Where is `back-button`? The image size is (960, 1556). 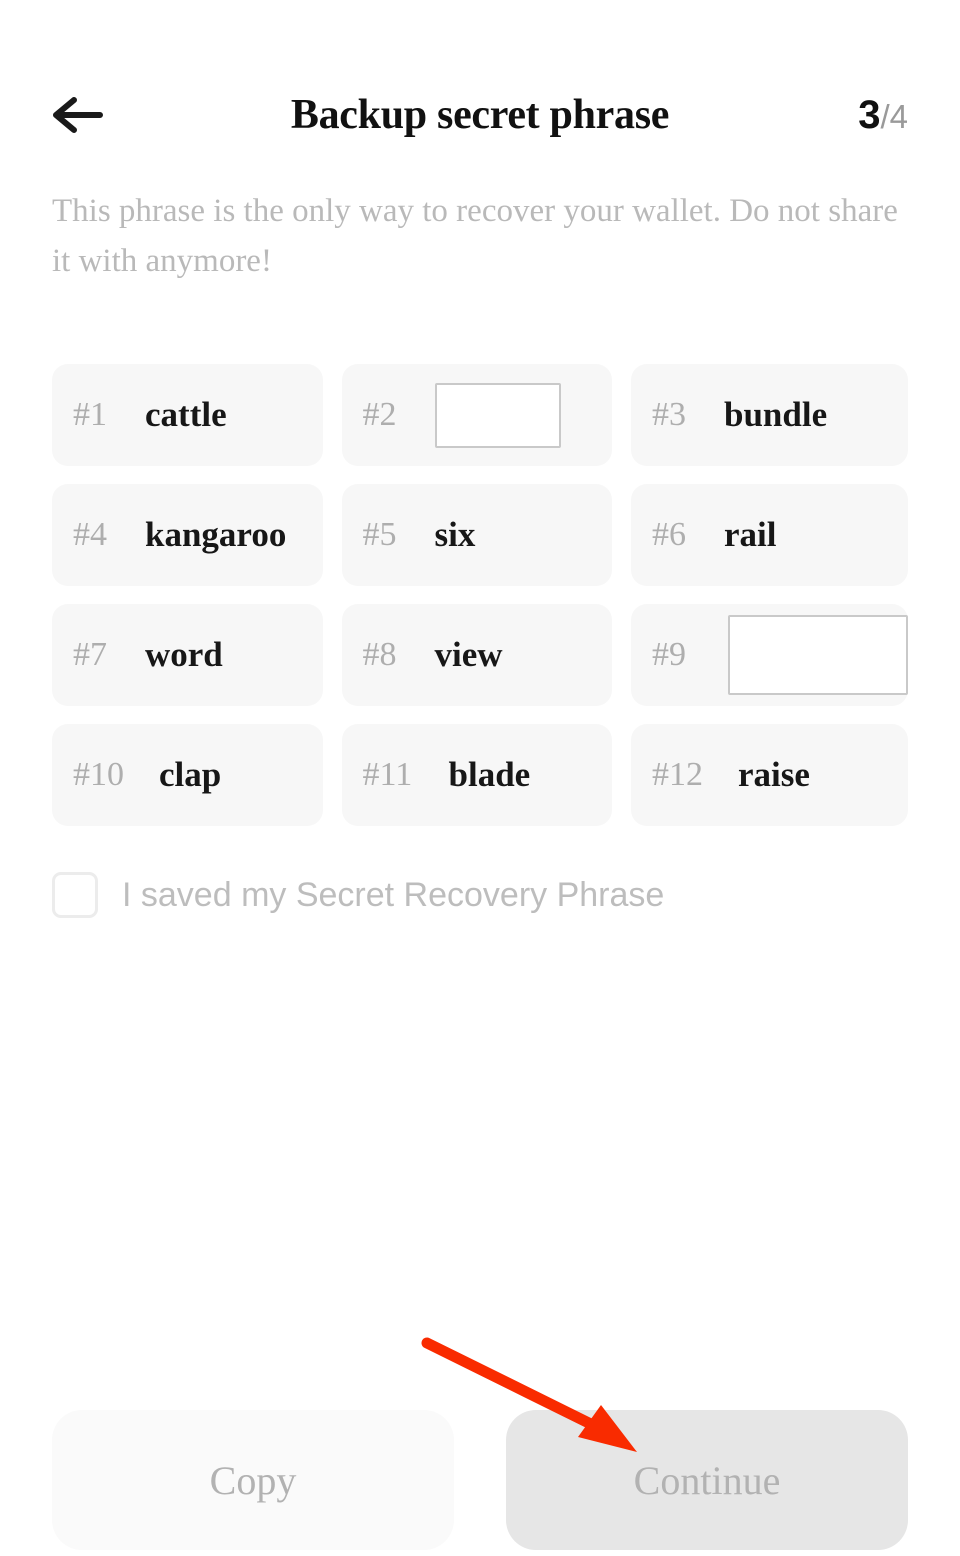 back-button is located at coordinates (81, 115).